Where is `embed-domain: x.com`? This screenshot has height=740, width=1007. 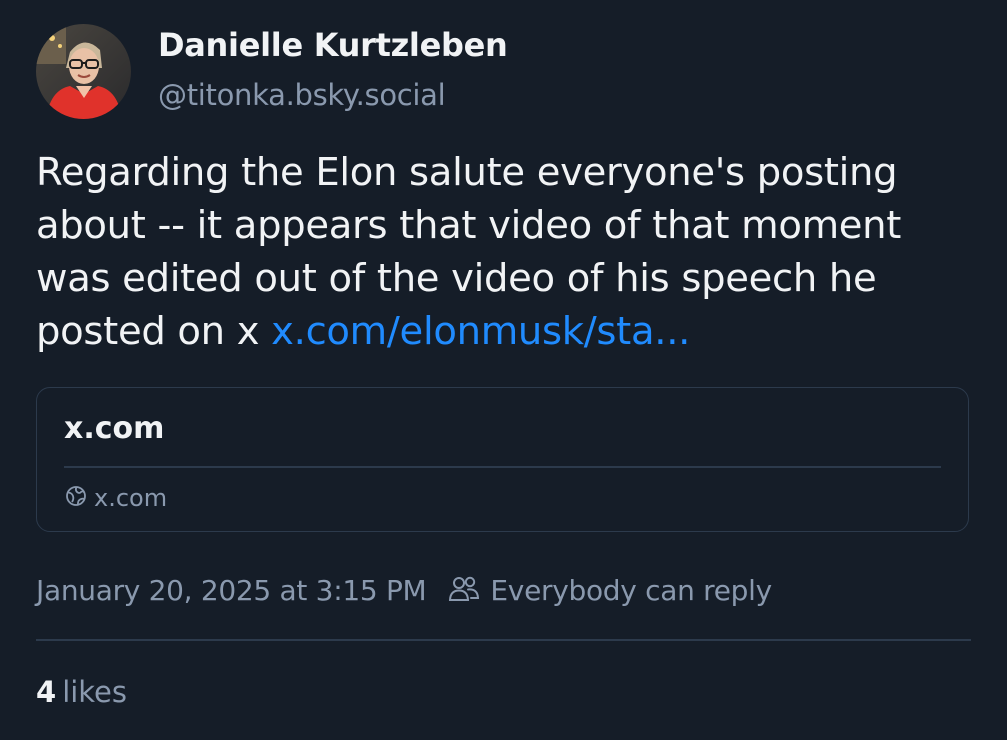
embed-domain: x.com is located at coordinates (131, 498).